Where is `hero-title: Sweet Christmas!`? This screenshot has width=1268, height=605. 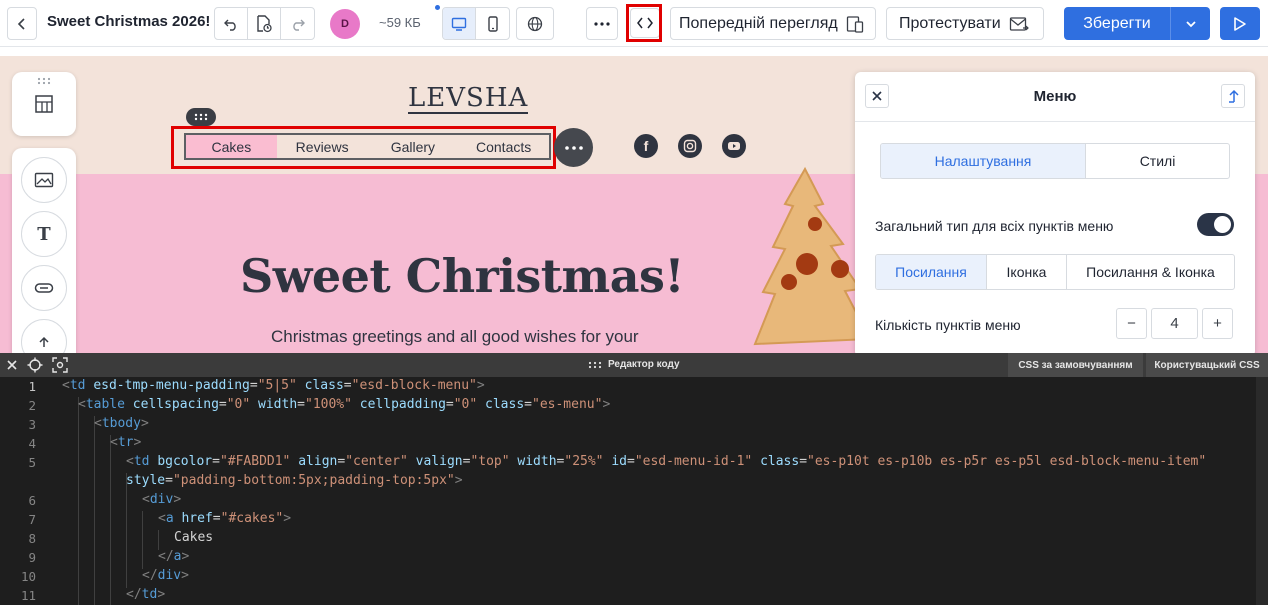 hero-title: Sweet Christmas! is located at coordinates (462, 276).